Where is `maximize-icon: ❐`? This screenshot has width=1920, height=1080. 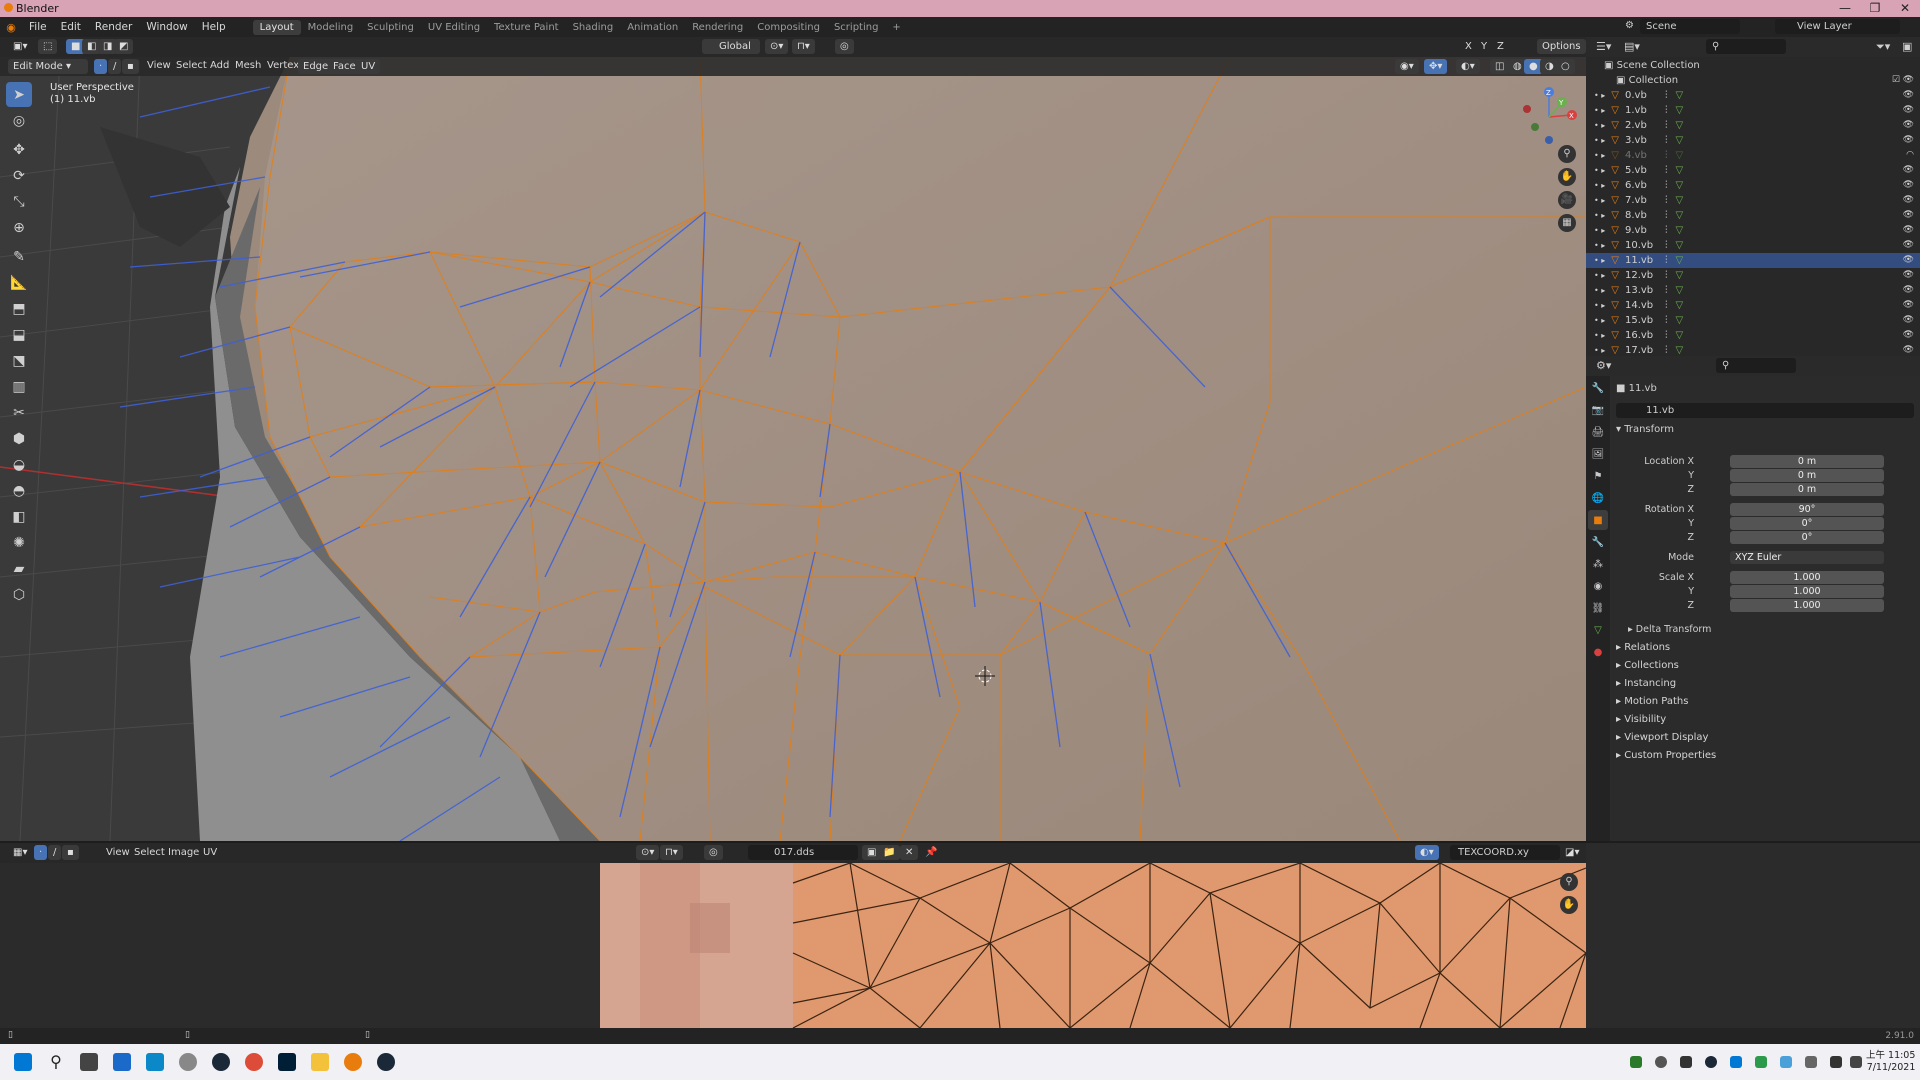
maximize-icon: ❐ is located at coordinates (1875, 8).